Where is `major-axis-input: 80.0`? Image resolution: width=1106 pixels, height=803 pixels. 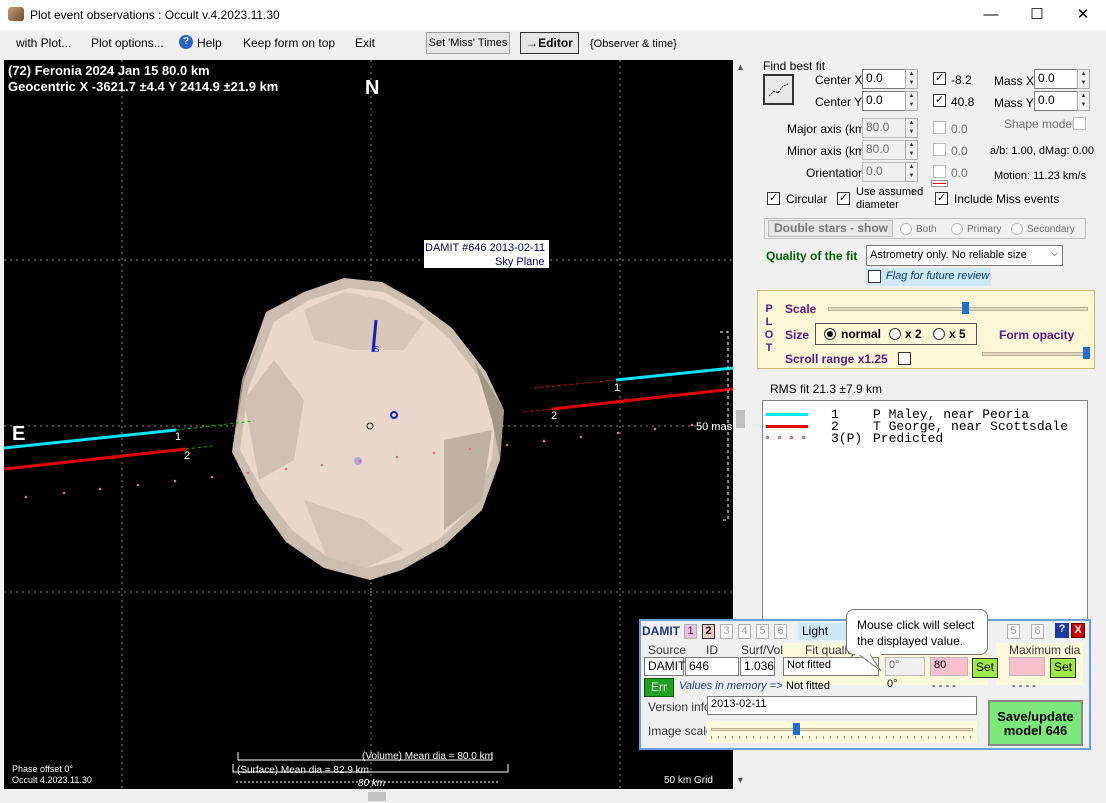
major-axis-input: 80.0 is located at coordinates (884, 128).